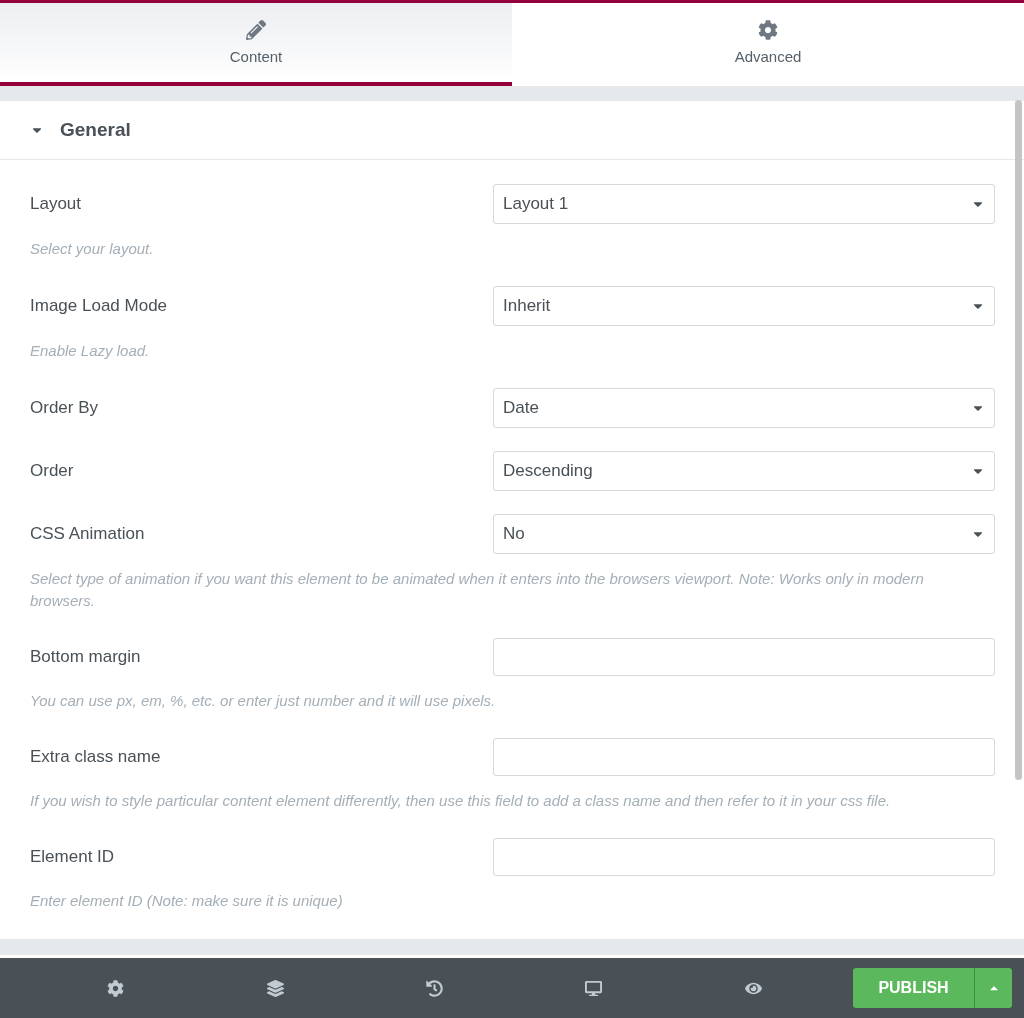 The width and height of the screenshot is (1024, 1018). I want to click on field-description: Enable Lazy load., so click(90, 351).